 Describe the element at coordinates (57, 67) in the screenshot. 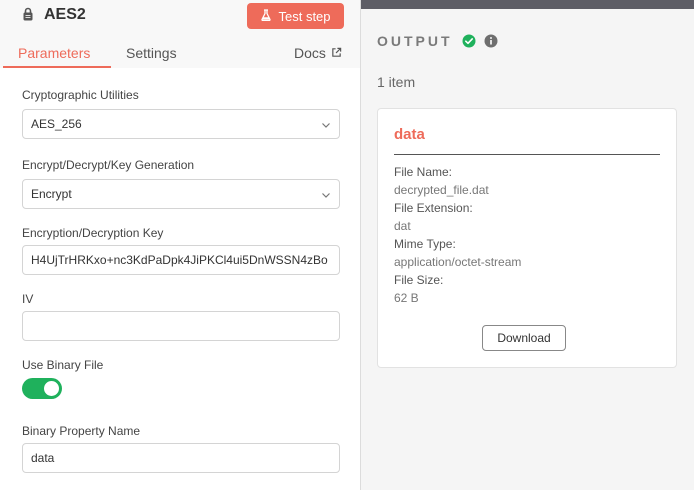

I see `active-tab-indicator` at that location.